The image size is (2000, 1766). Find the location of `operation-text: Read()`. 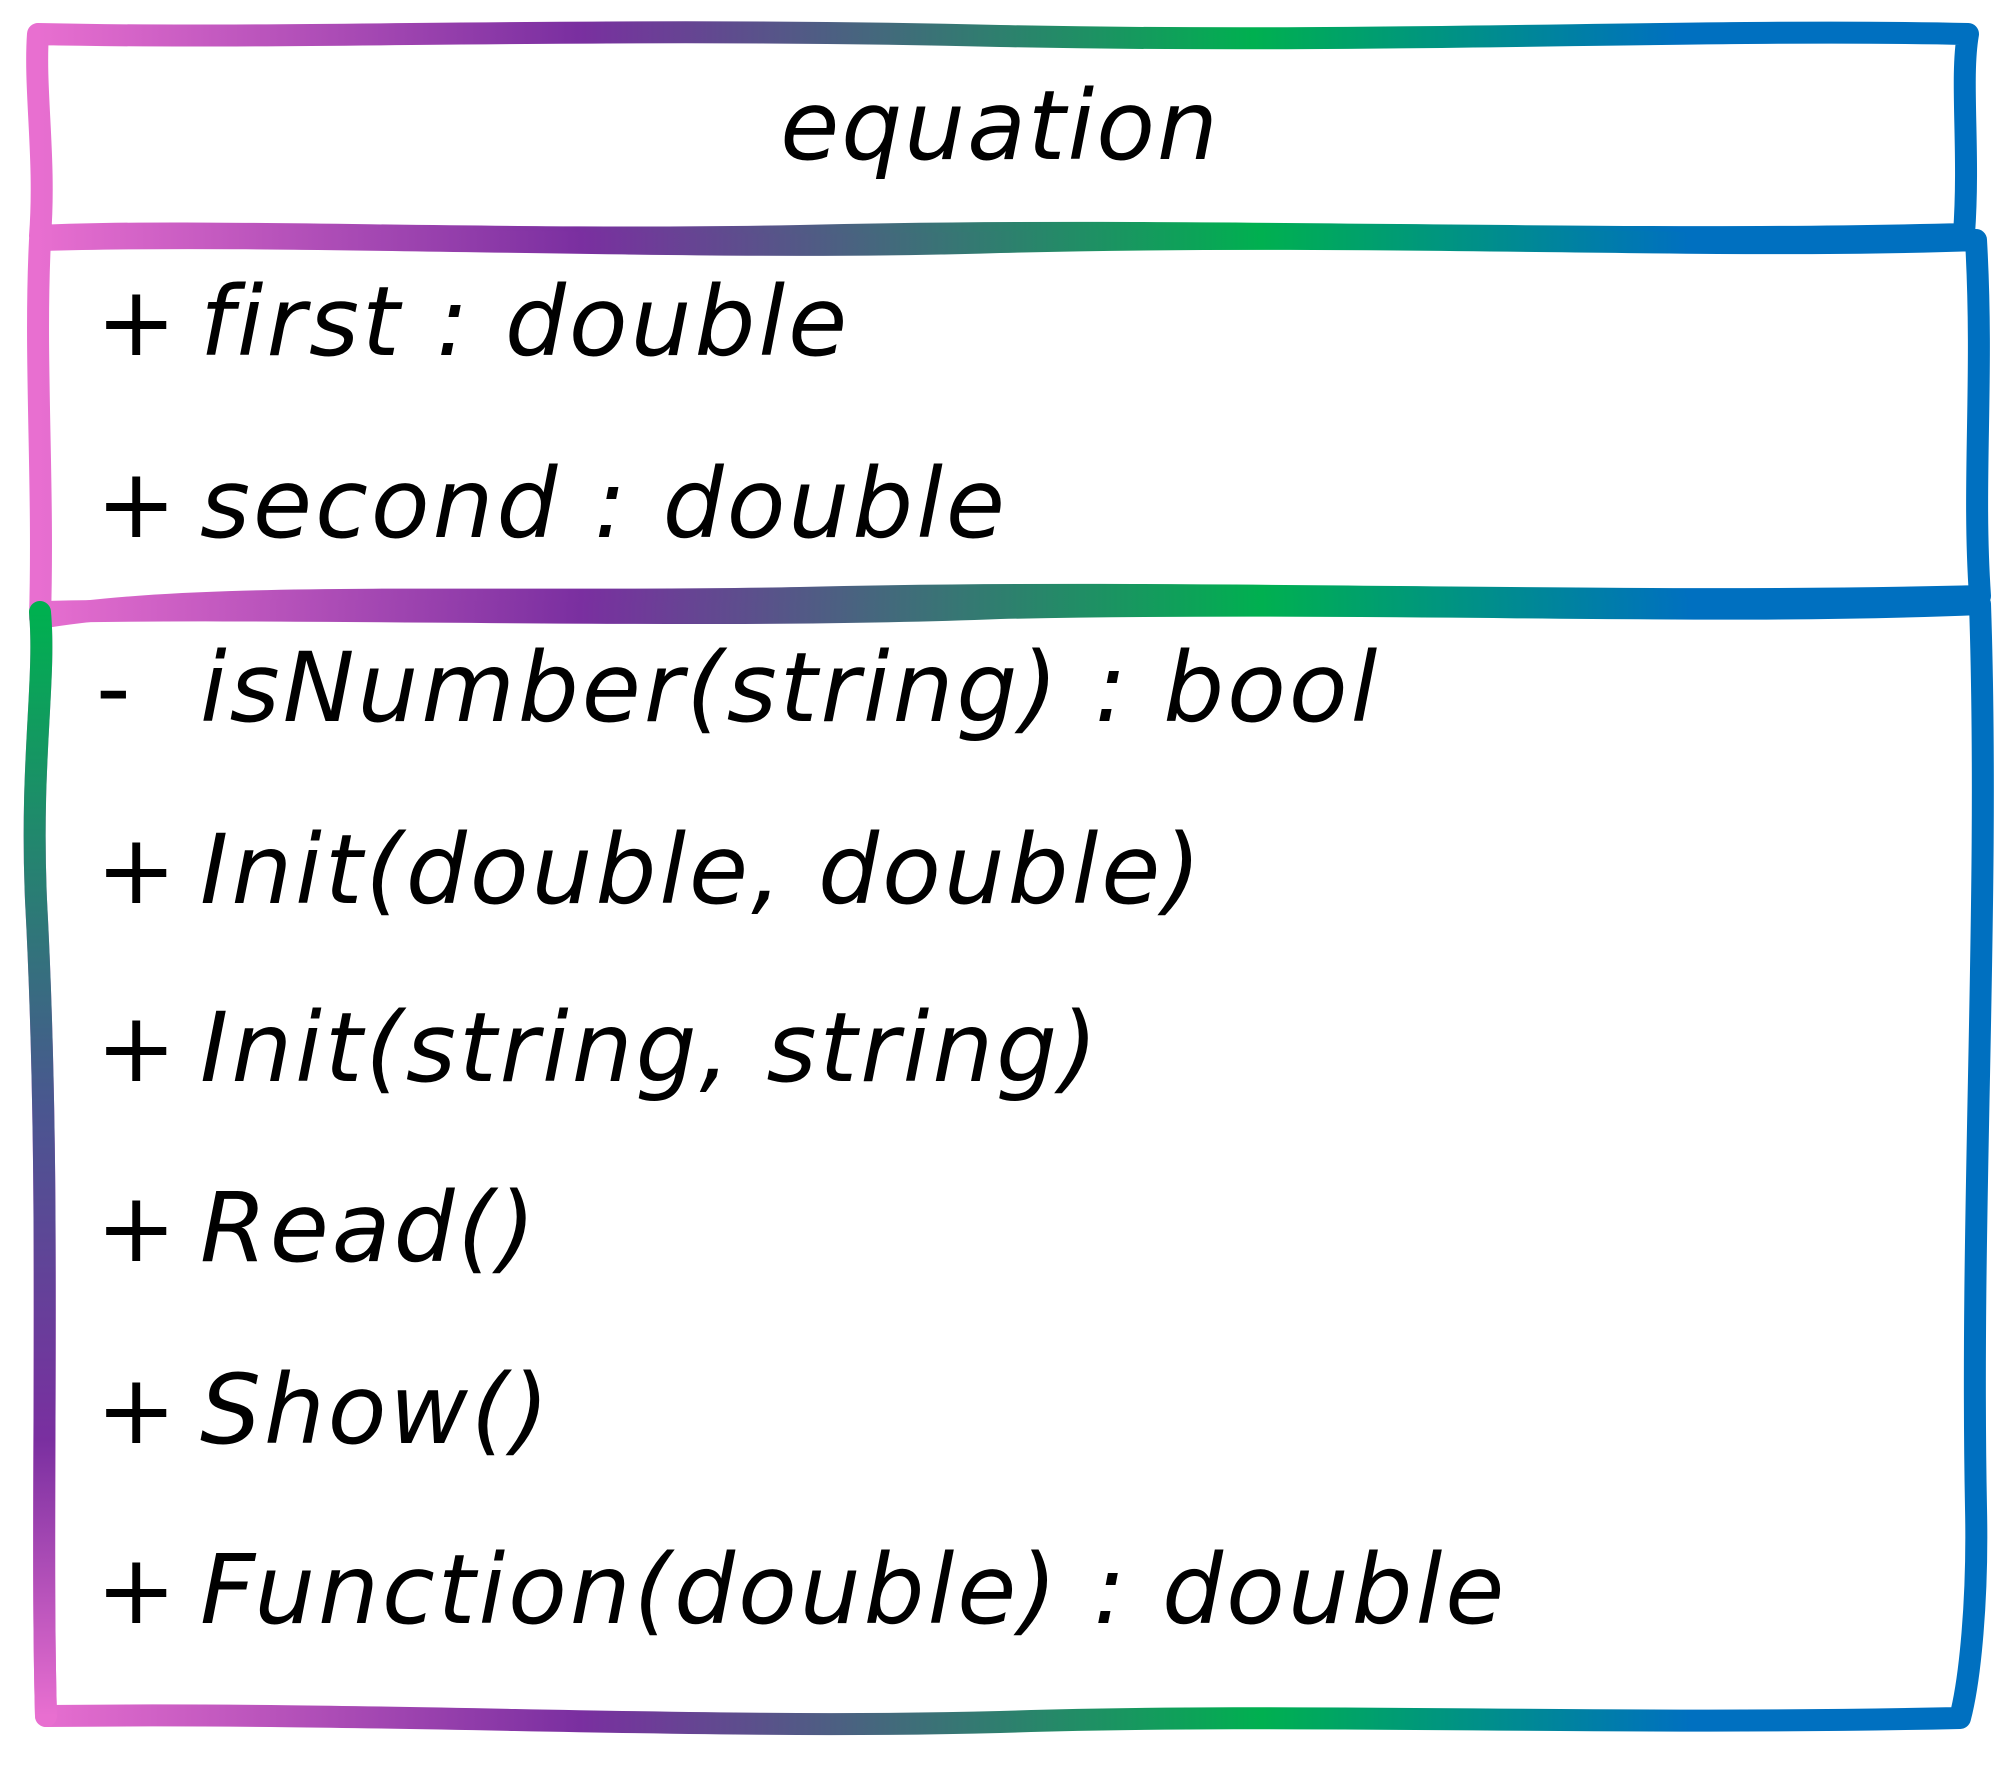

operation-text: Read() is located at coordinates (369, 1228).